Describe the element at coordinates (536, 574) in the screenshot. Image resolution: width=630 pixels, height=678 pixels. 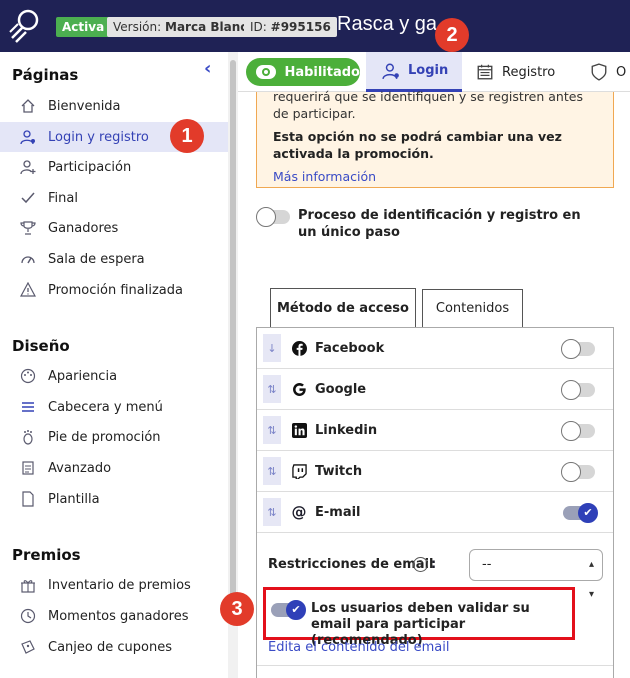
I see `email-restrictions-select: -- ▴ ▾` at that location.